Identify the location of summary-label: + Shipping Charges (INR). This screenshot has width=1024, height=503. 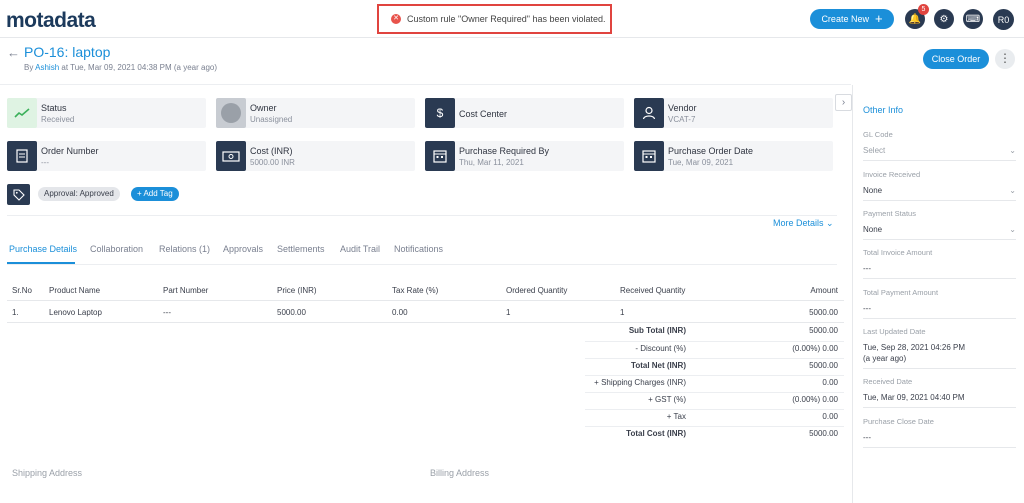
(640, 382).